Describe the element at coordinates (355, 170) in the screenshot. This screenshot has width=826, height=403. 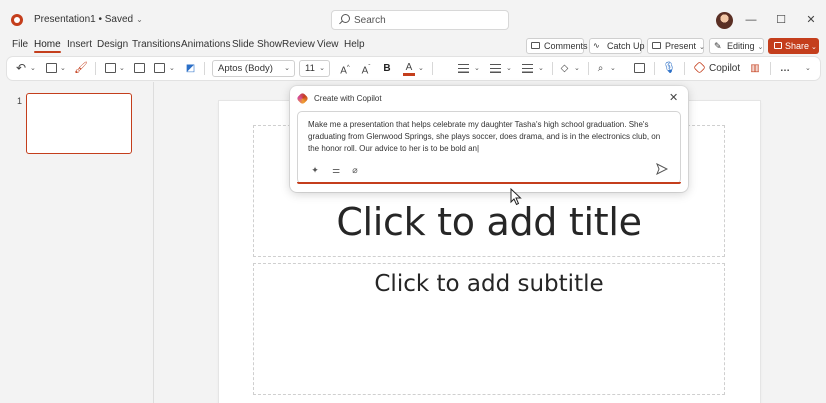
I see `attach-icon: ⌀` at that location.